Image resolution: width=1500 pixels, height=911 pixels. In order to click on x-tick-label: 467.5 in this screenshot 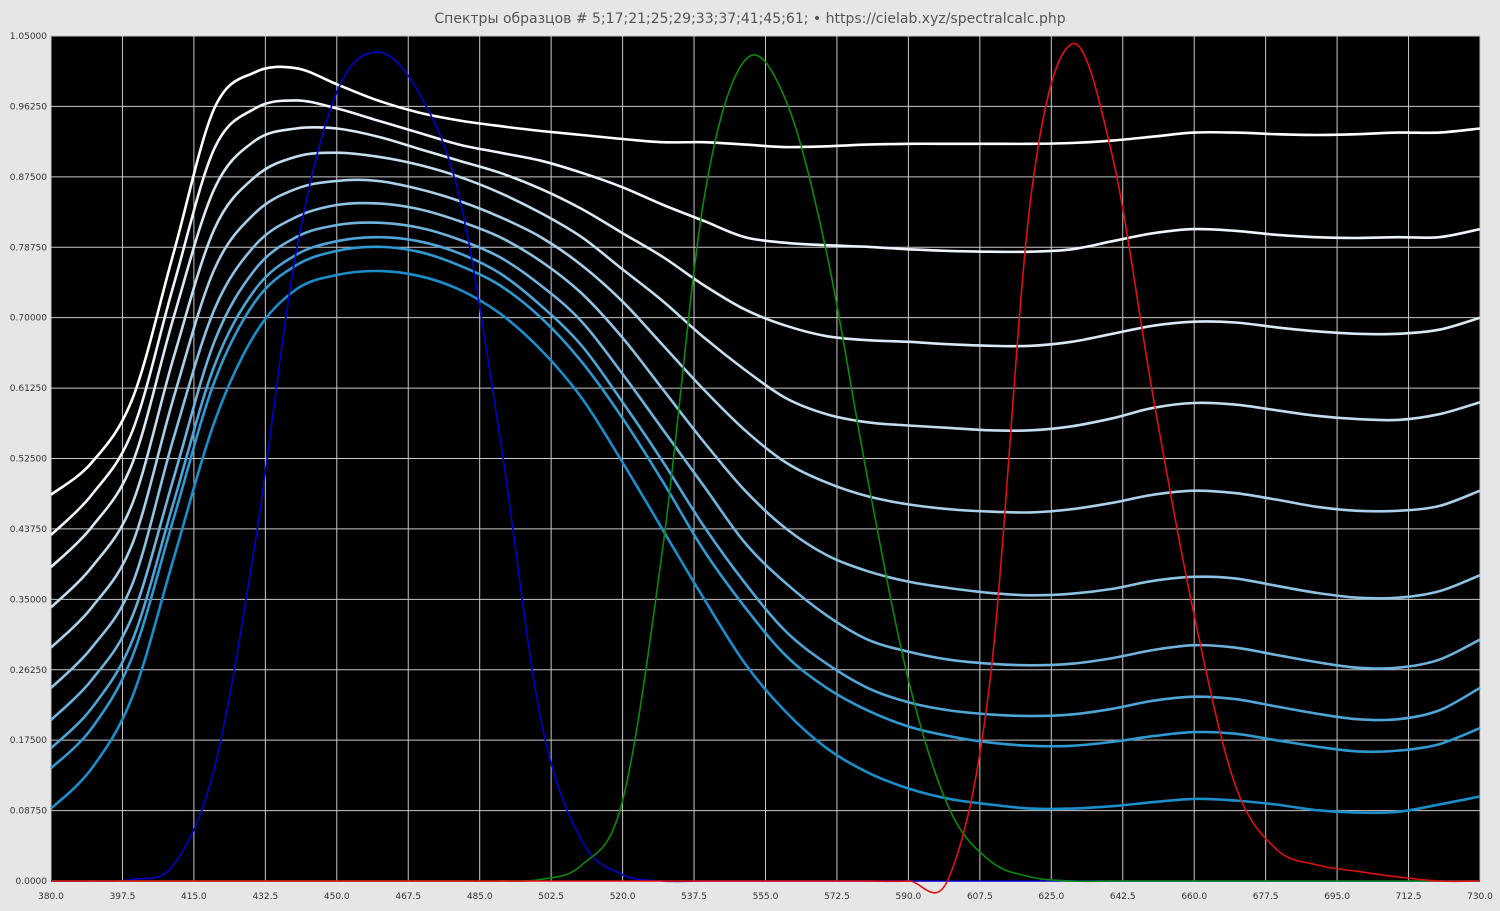, I will do `click(408, 897)`.